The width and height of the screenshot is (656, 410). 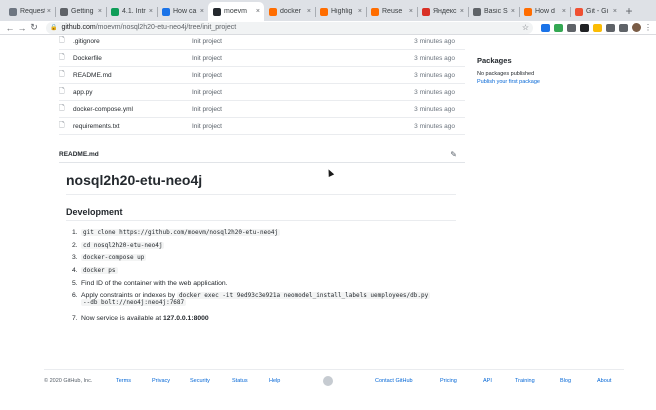 What do you see at coordinates (448, 381) in the screenshot?
I see `footer-link: Pricing` at bounding box center [448, 381].